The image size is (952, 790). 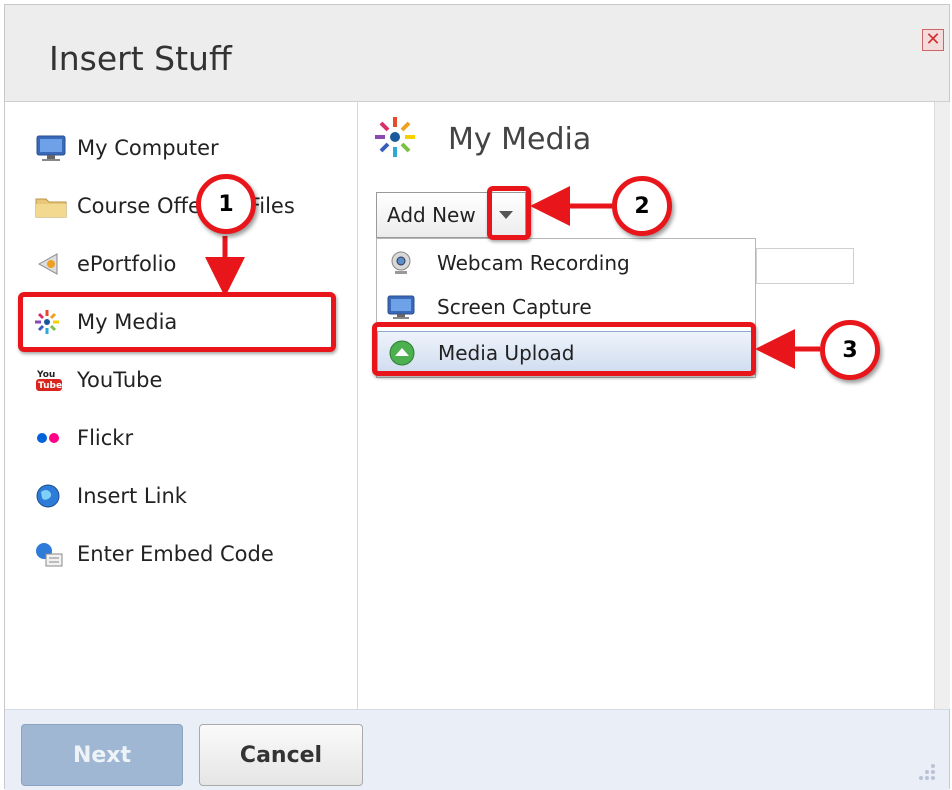 What do you see at coordinates (850, 350) in the screenshot?
I see `annotation-badge-3: 3` at bounding box center [850, 350].